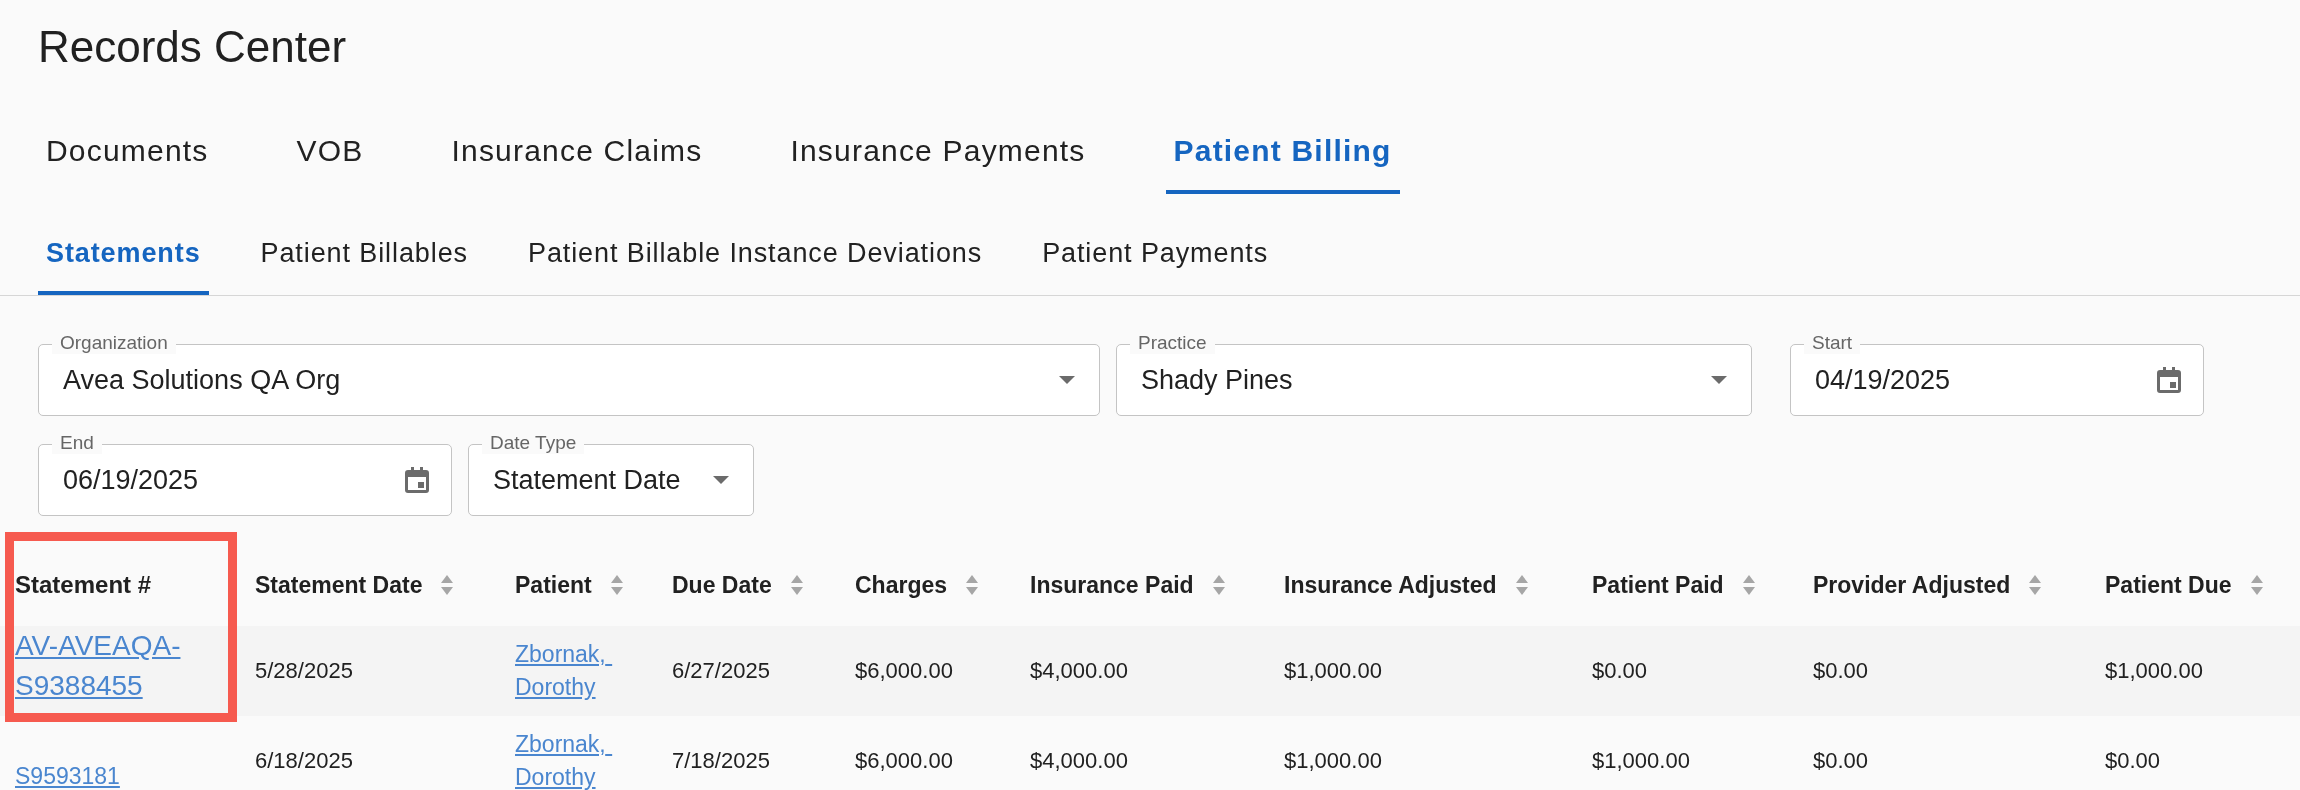 The image size is (2300, 790). I want to click on table-cell: 5/28/2025, so click(304, 671).